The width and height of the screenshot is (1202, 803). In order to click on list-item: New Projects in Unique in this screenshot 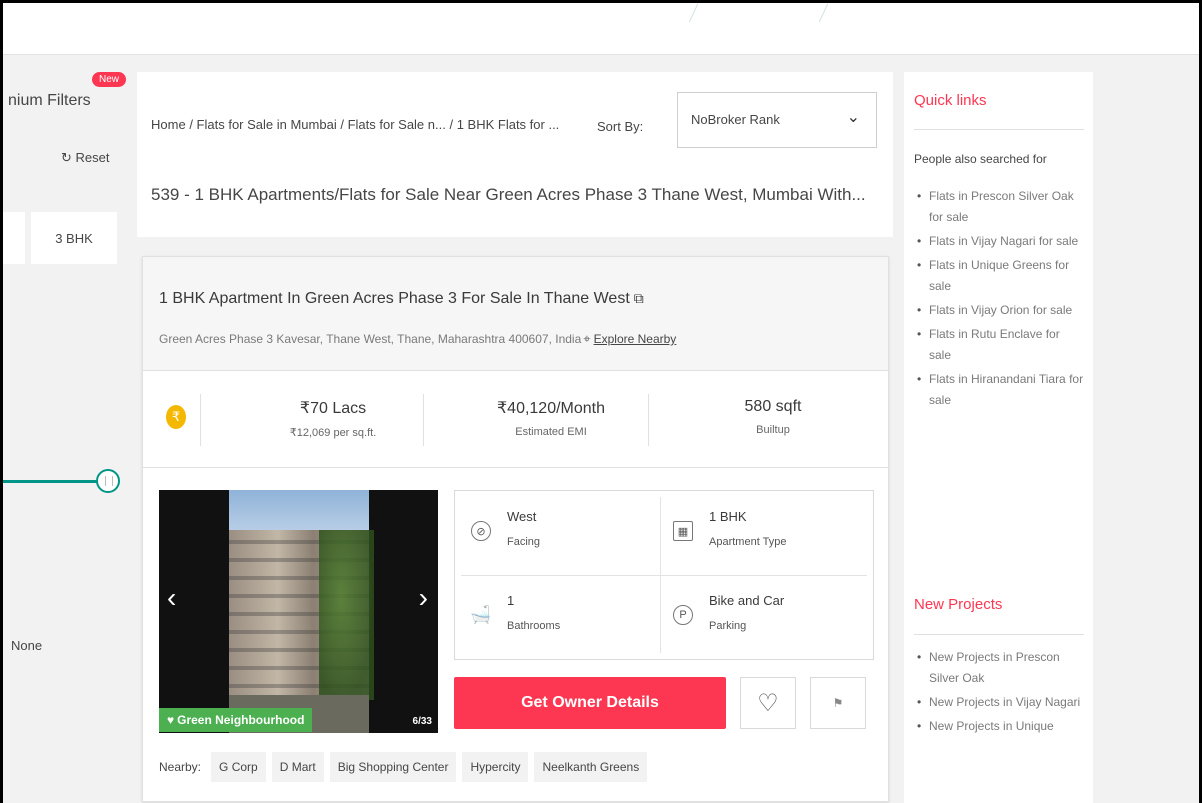, I will do `click(999, 726)`.